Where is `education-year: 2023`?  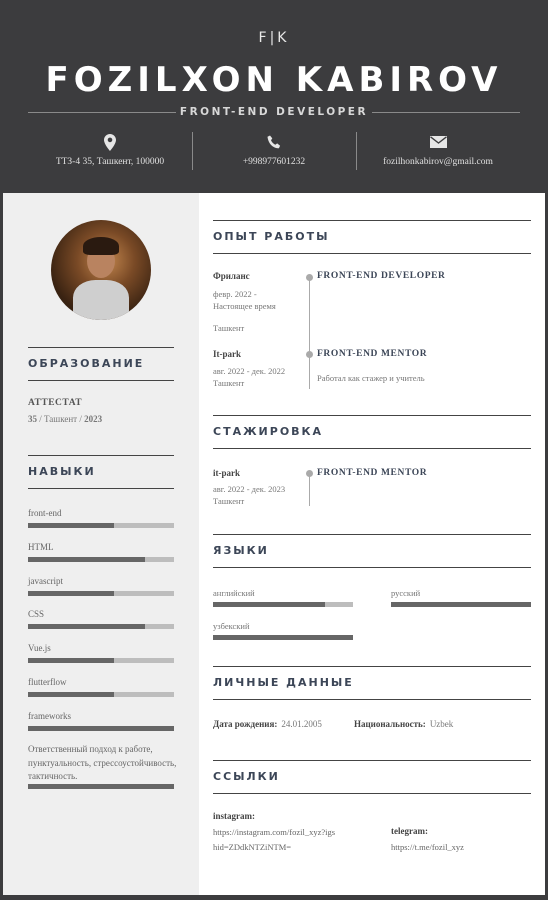
education-year: 2023 is located at coordinates (93, 419).